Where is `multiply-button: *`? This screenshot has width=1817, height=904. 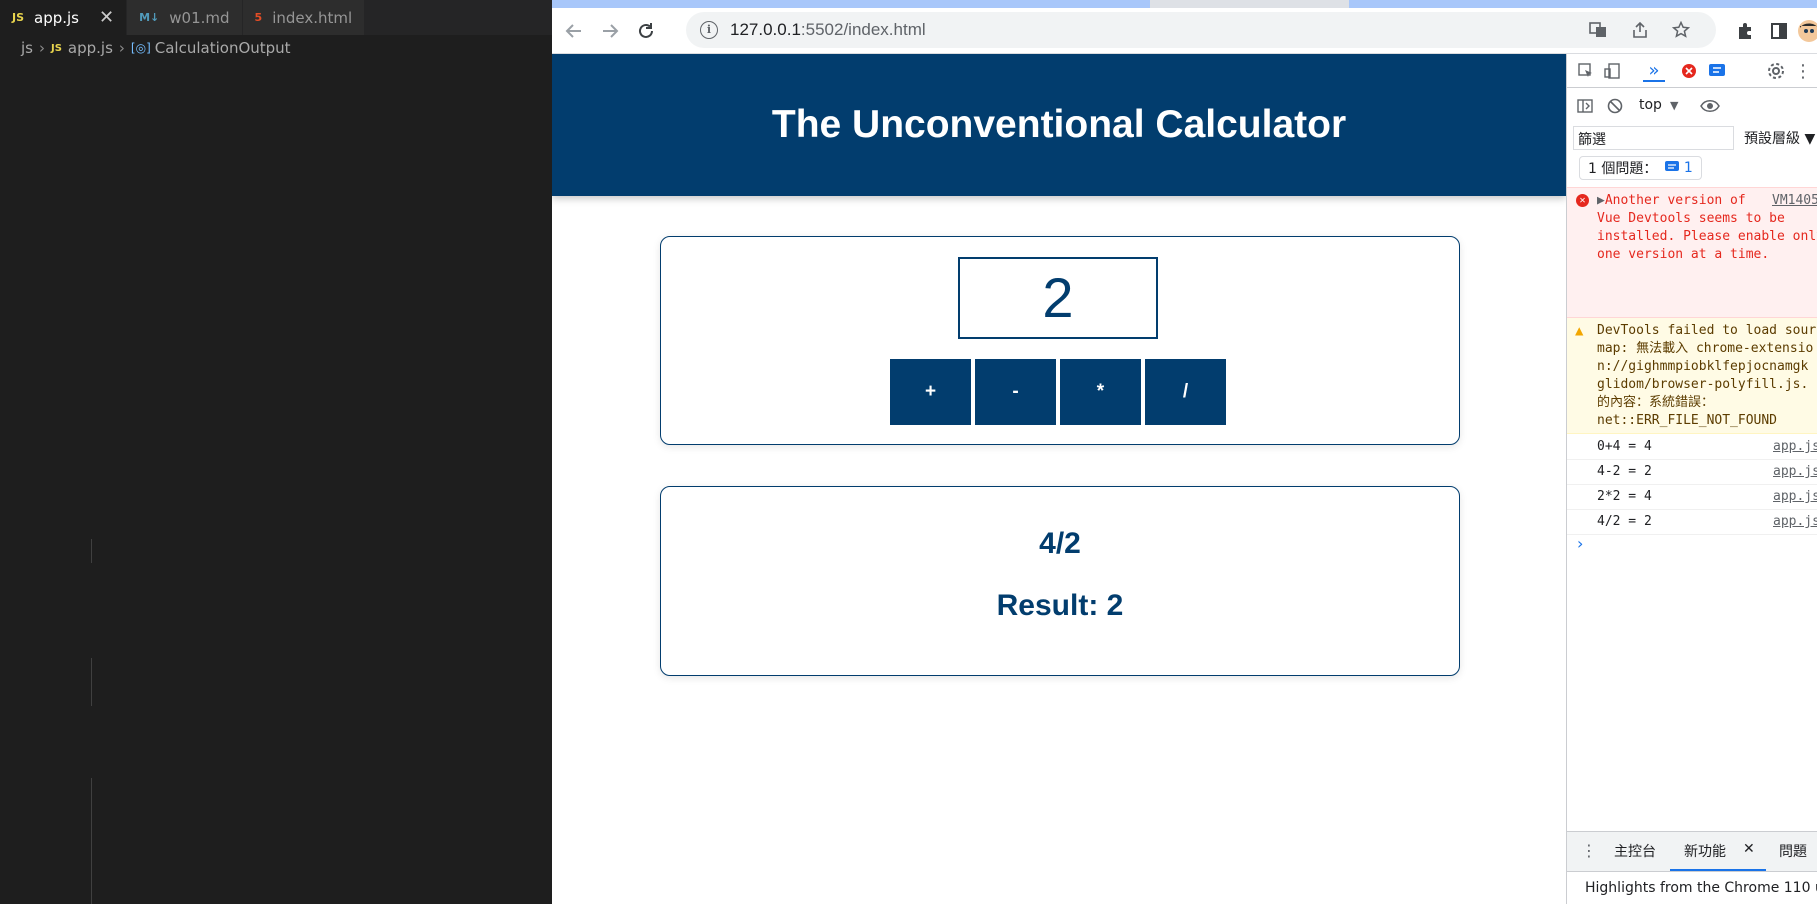
multiply-button: * is located at coordinates (1100, 392).